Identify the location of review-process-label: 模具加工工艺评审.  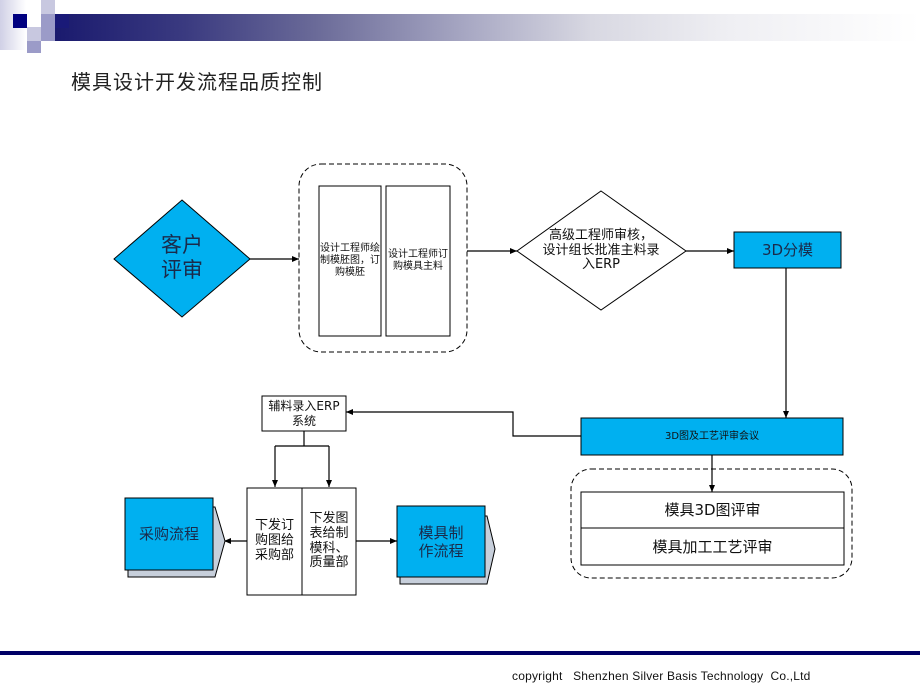
(712, 546).